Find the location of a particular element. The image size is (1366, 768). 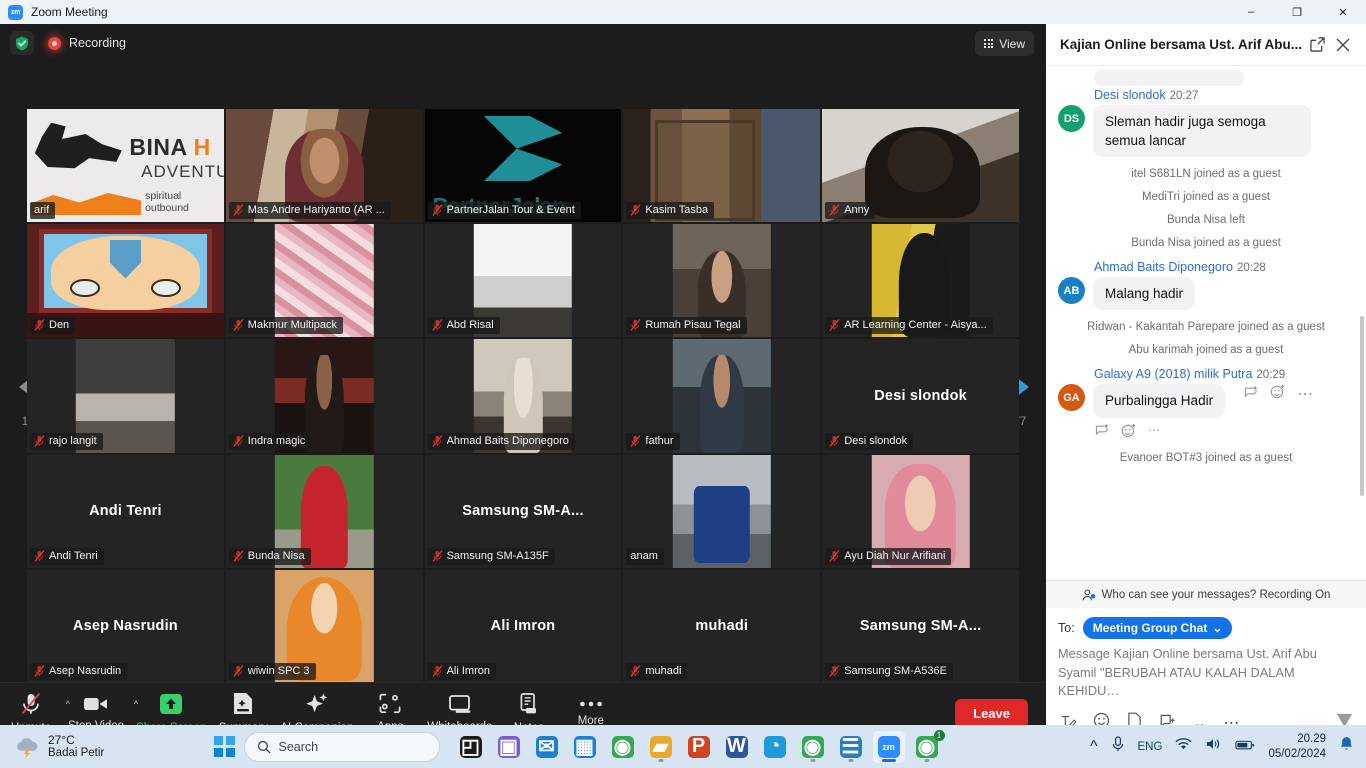

taskbar-chrome-profile-icon: ◉ is located at coordinates (813, 747).